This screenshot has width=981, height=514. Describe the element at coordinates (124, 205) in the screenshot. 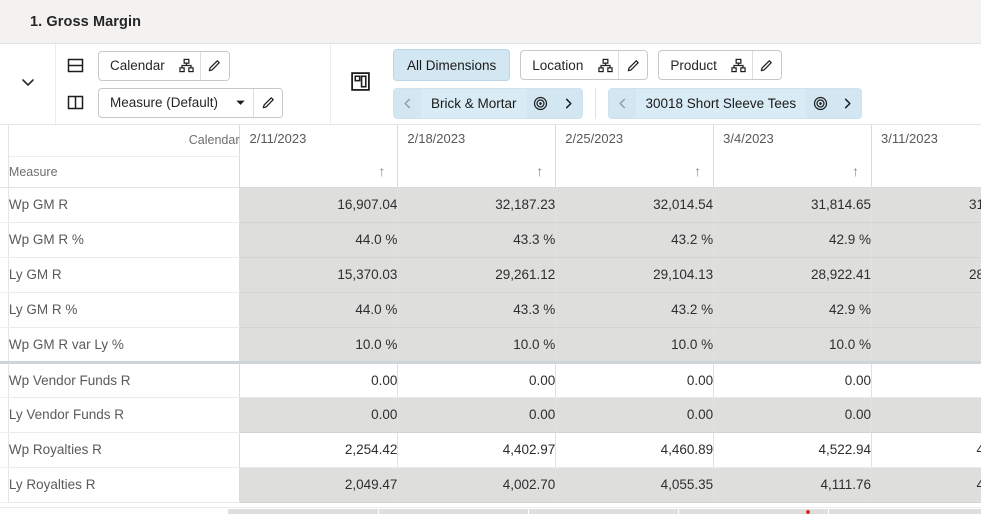

I see `row-header-label: Wp GM R` at that location.